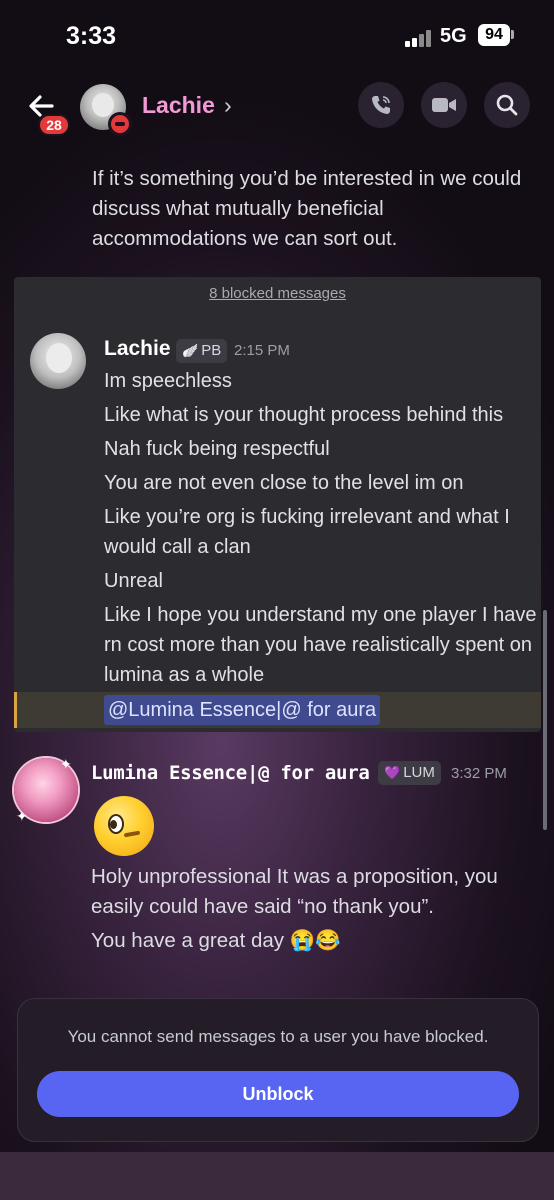 This screenshot has height=1200, width=554. I want to click on search-button, so click(507, 105).